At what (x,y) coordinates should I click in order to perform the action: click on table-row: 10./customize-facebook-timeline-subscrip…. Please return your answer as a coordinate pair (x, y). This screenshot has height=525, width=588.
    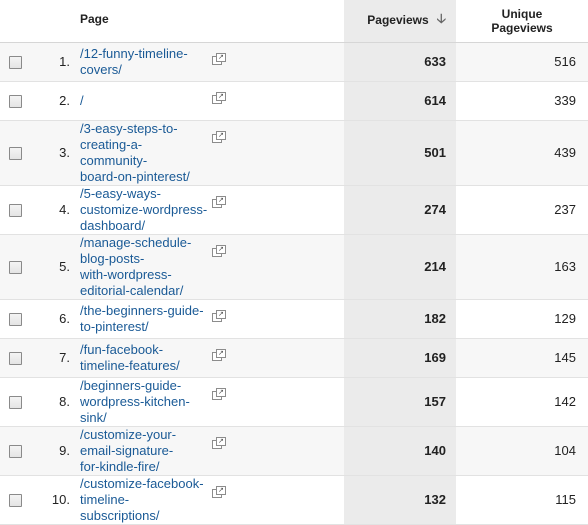
    Looking at the image, I should click on (294, 500).